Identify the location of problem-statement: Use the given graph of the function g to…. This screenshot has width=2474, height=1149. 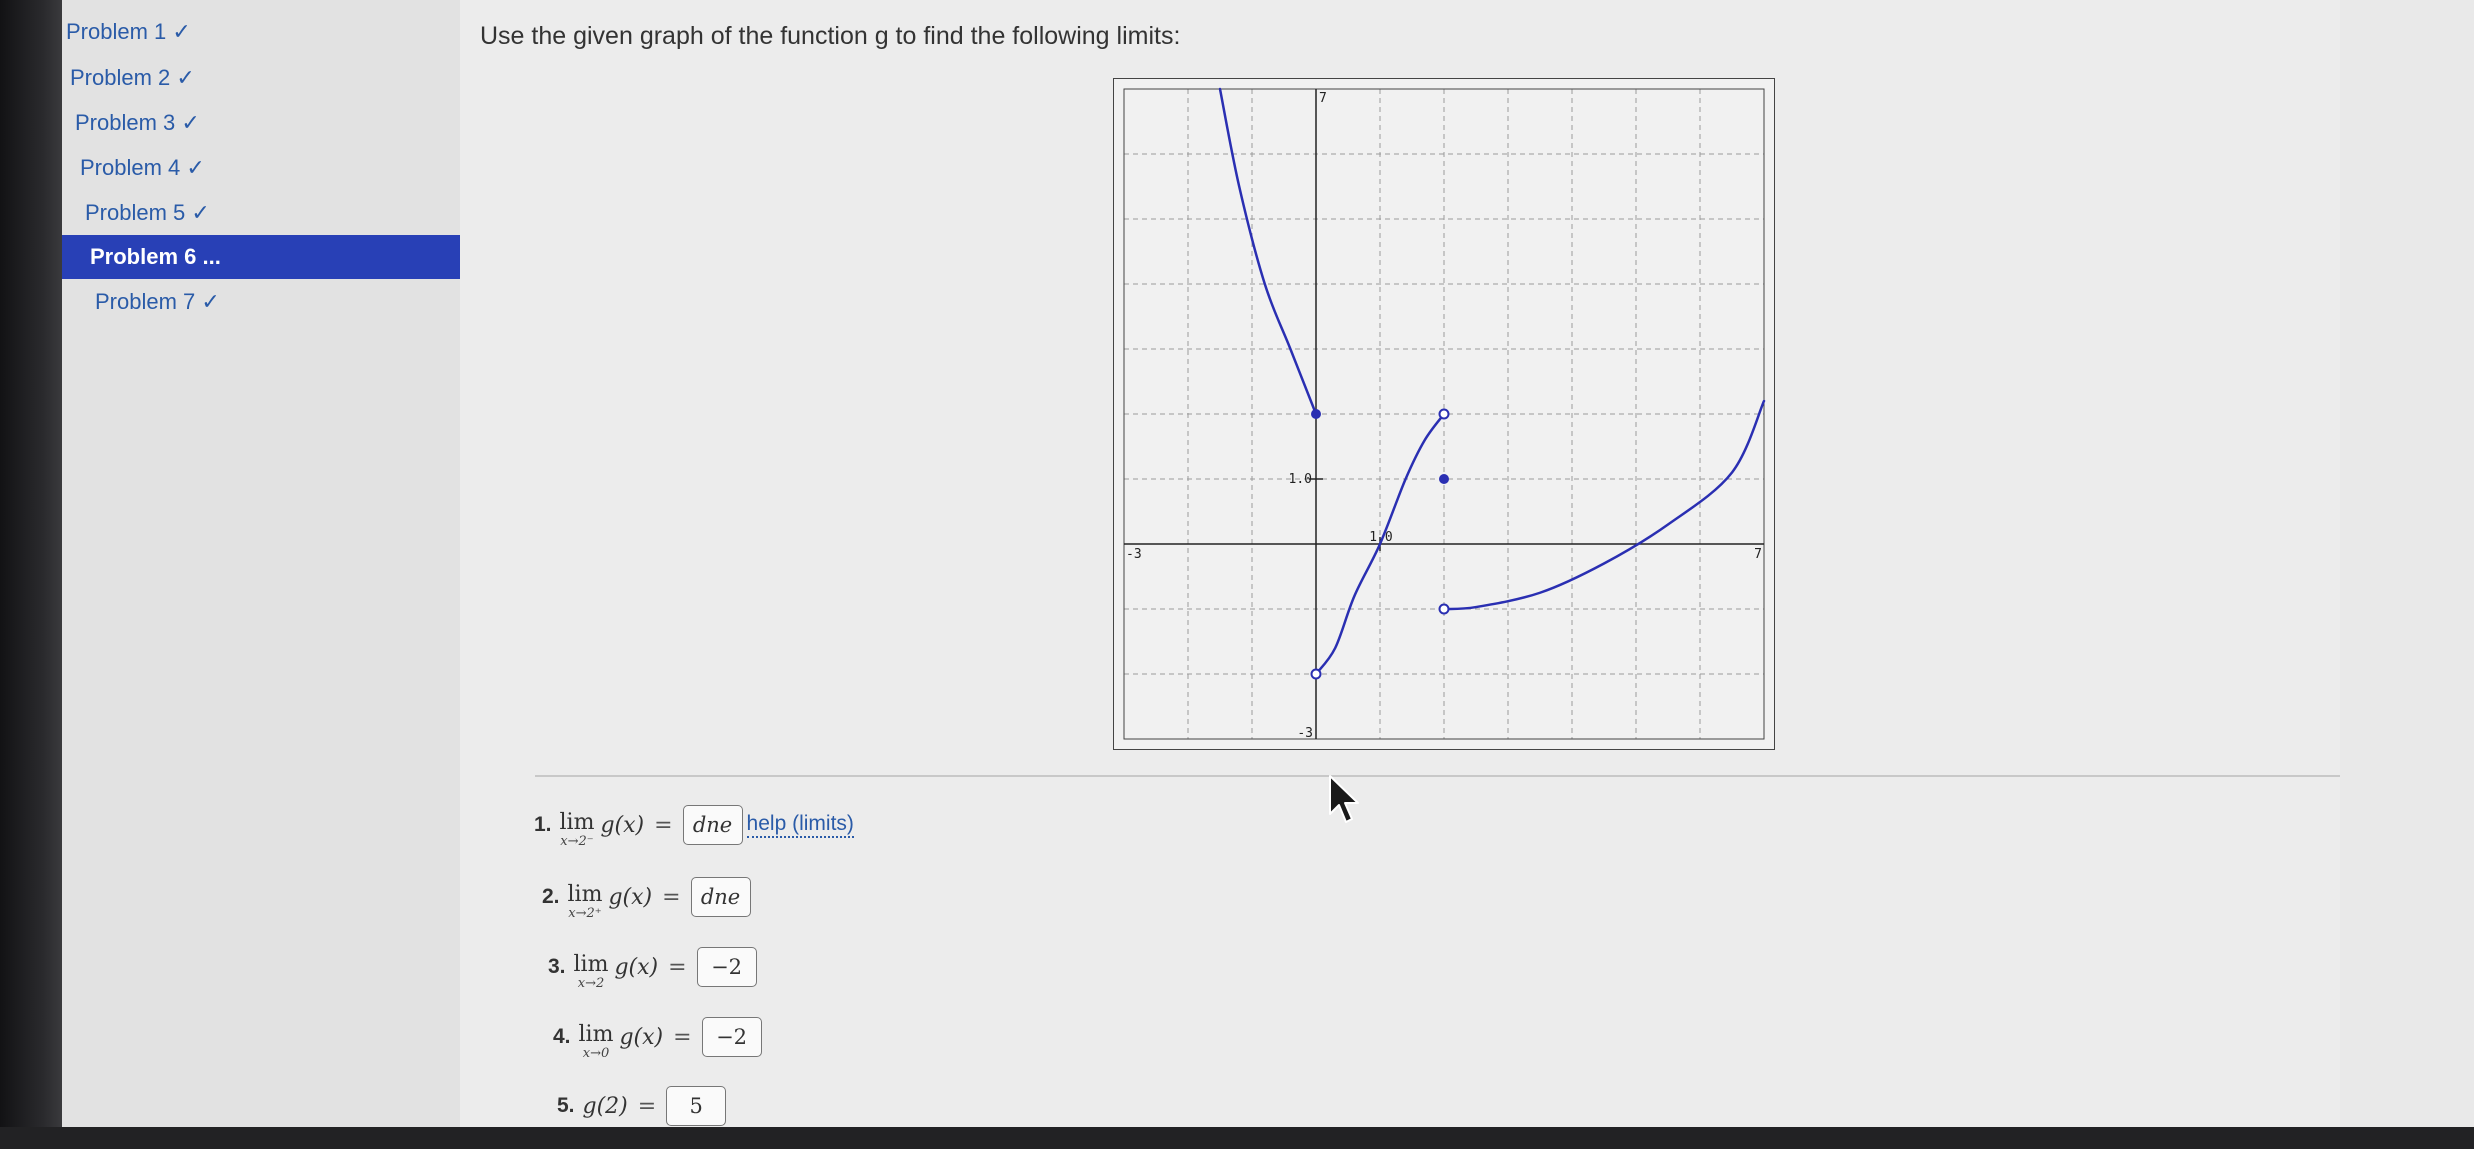
(830, 36).